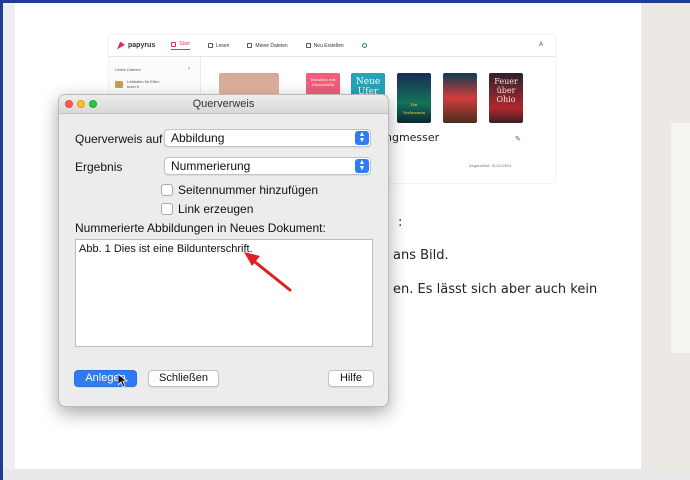 The height and width of the screenshot is (480, 690). What do you see at coordinates (412, 137) in the screenshot?
I see `book-title-fragment: ngmesser` at bounding box center [412, 137].